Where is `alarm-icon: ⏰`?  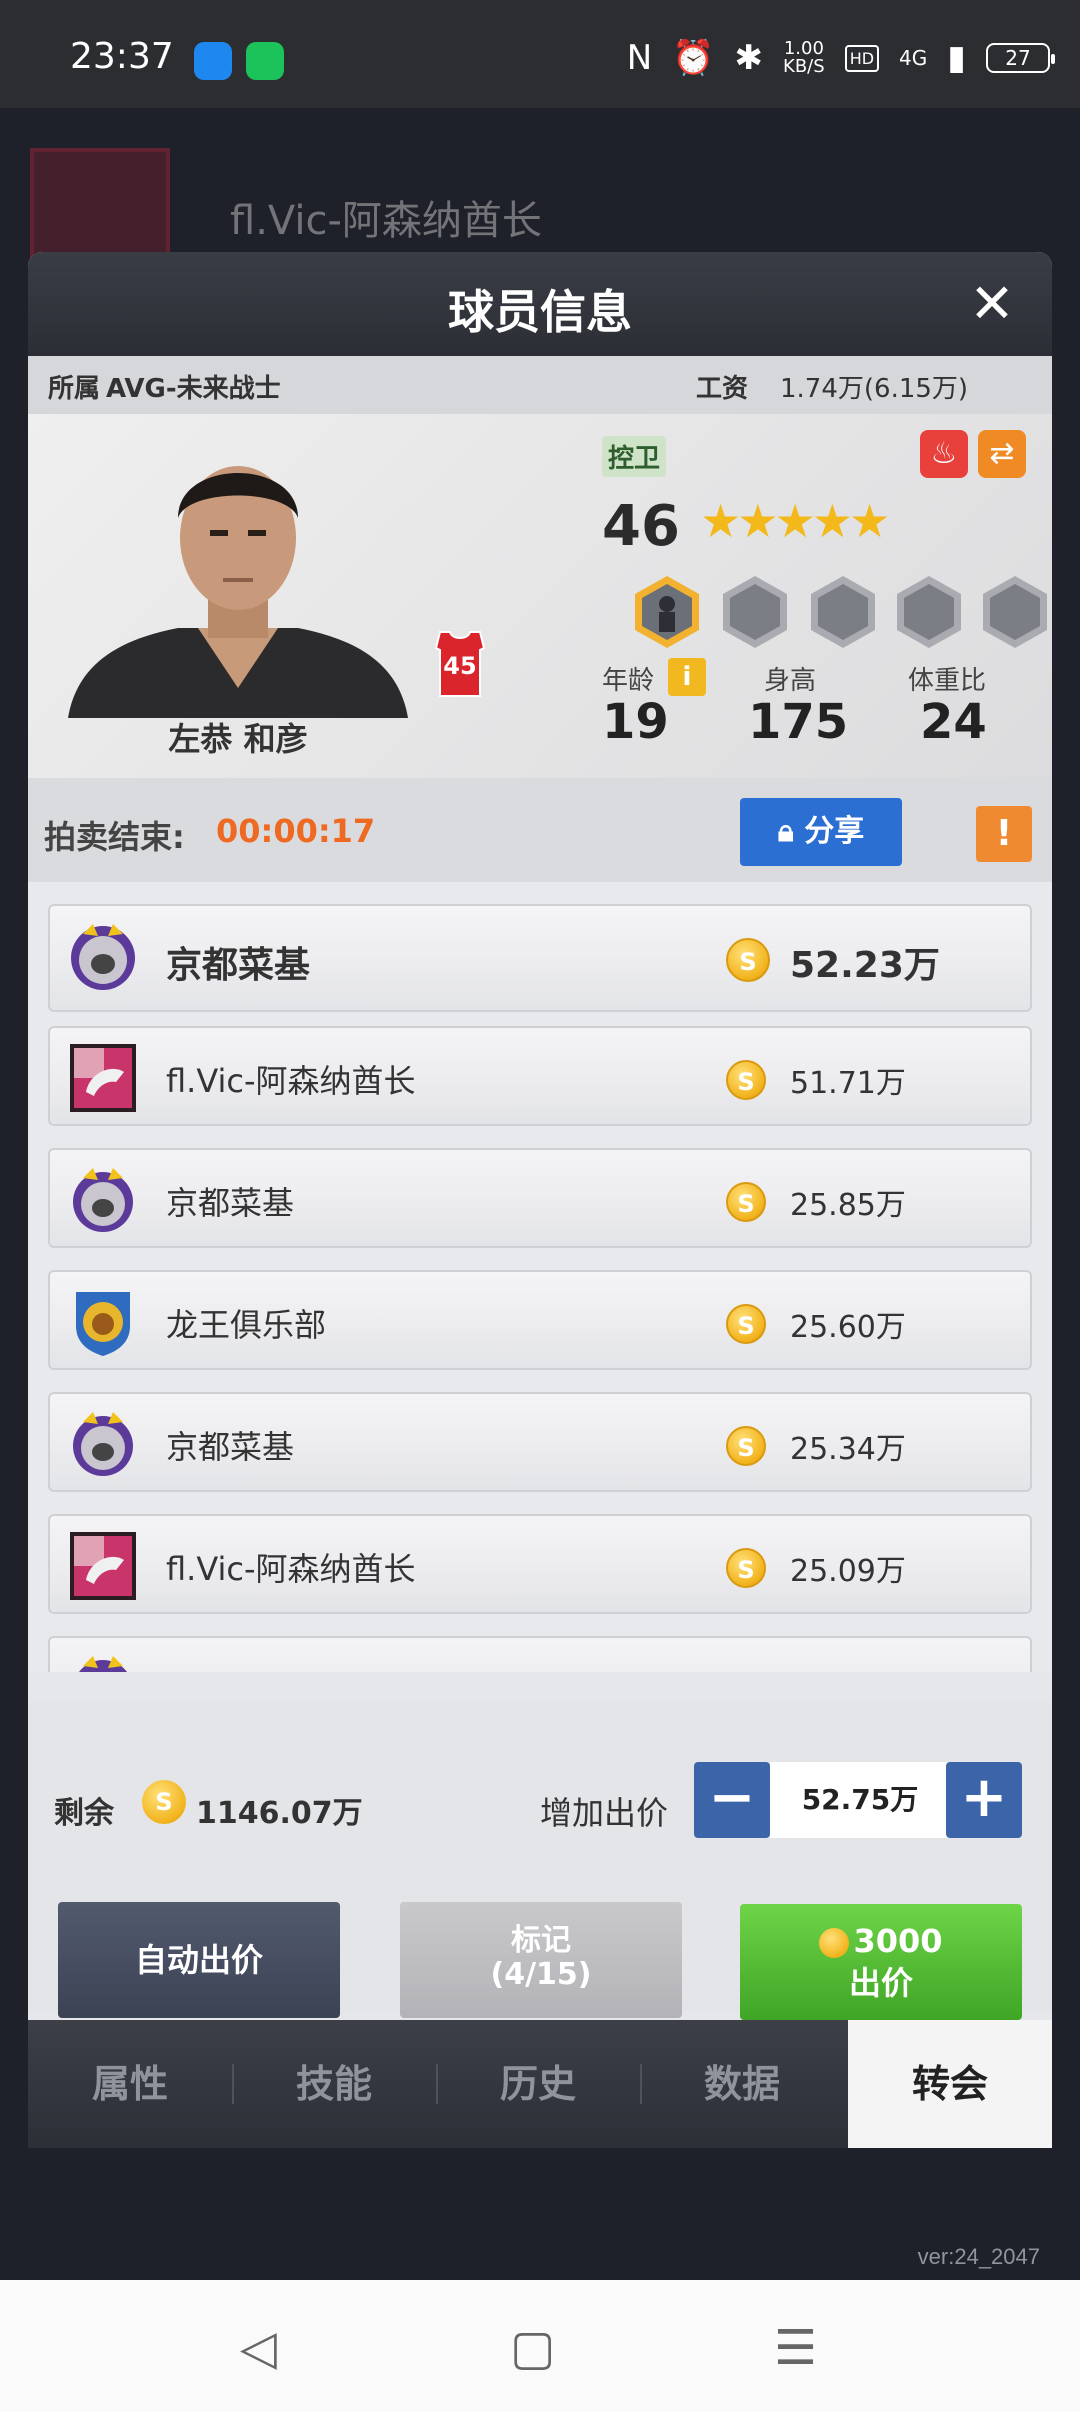
alarm-icon: ⏰ is located at coordinates (693, 58).